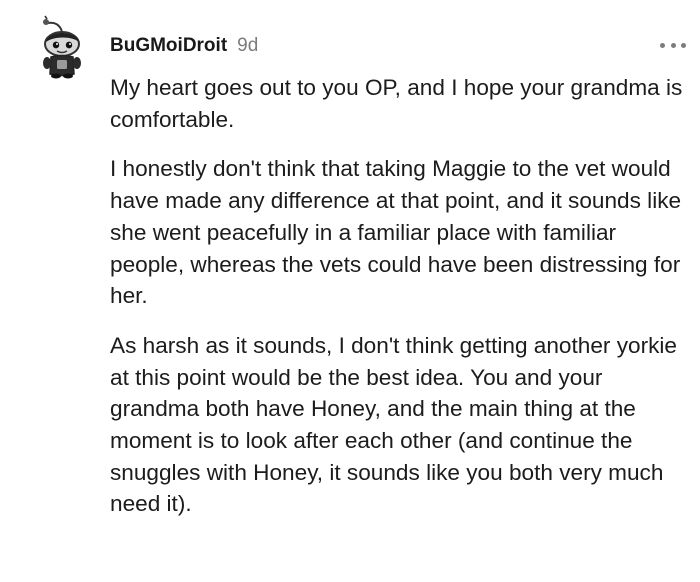 The height and width of the screenshot is (582, 700). Describe the element at coordinates (168, 46) in the screenshot. I see `username-link: BuGMoiDroit` at that location.